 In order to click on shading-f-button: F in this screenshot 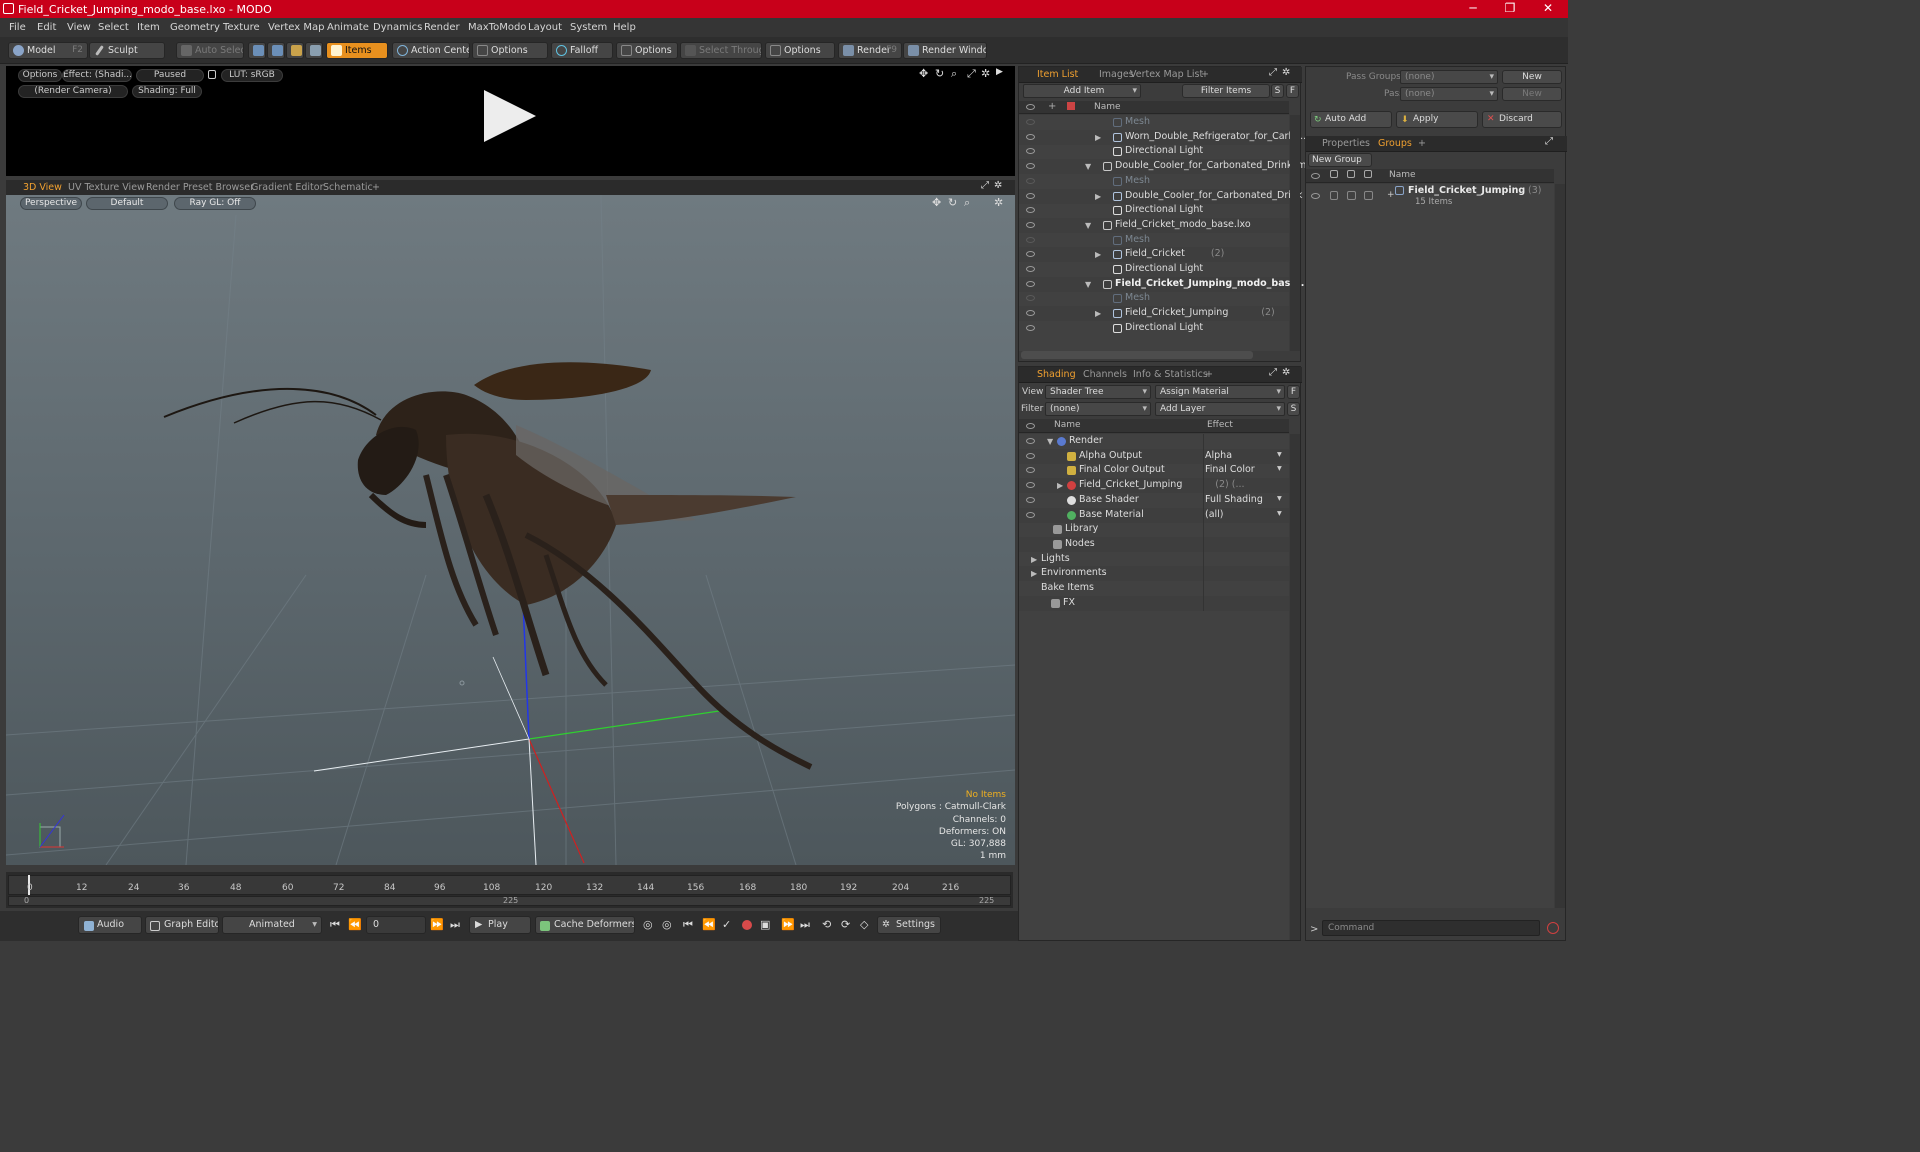, I will do `click(1293, 392)`.